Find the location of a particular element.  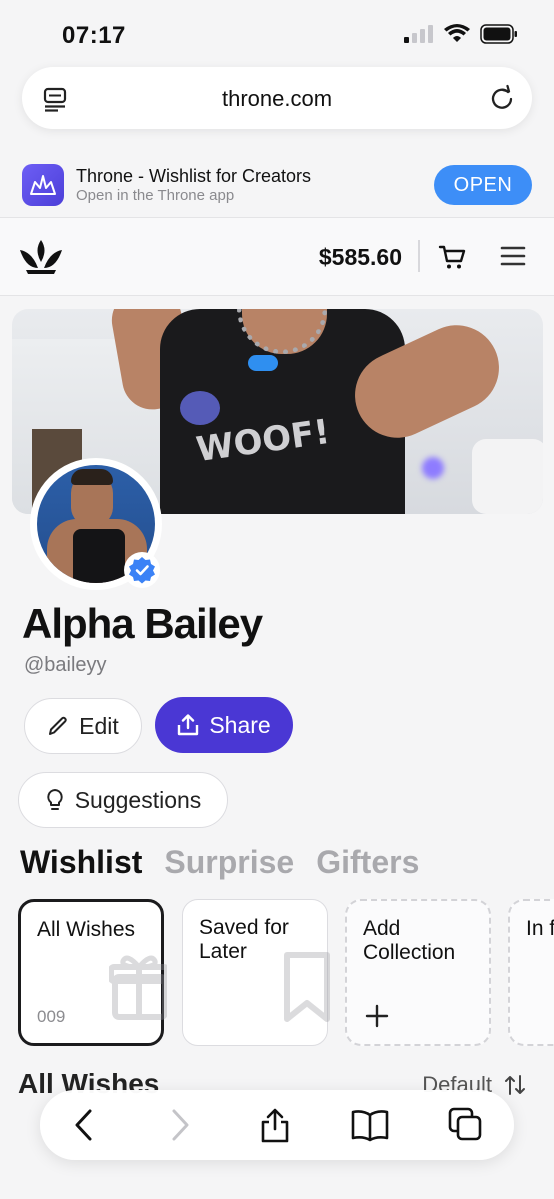

plus-icon is located at coordinates (377, 1016).